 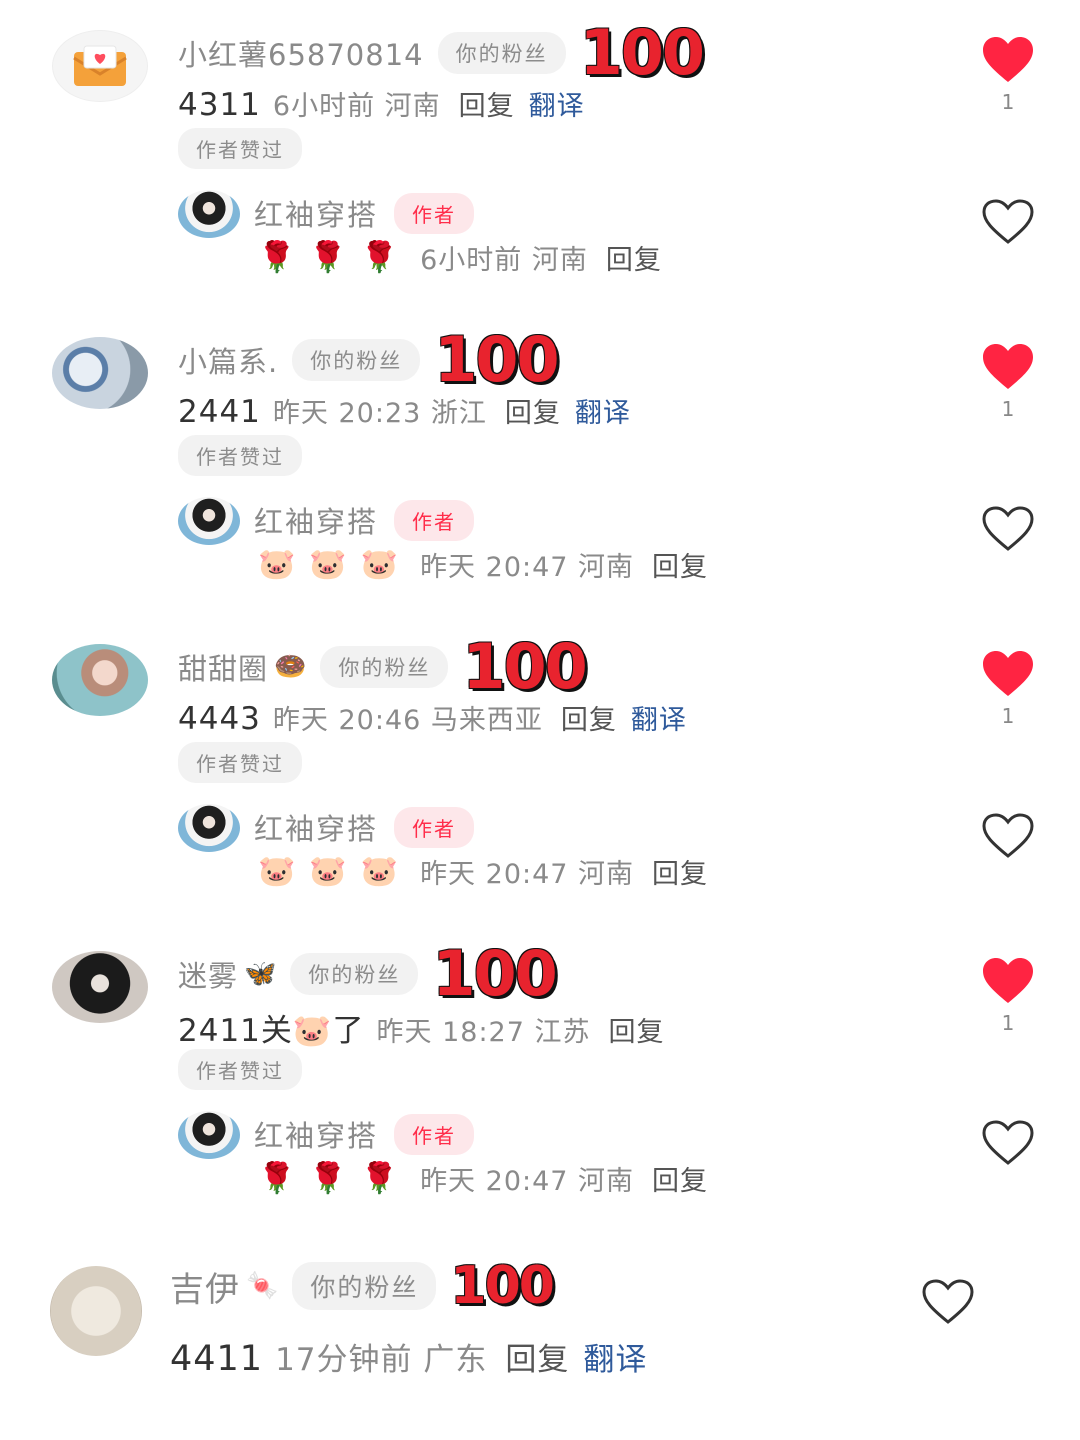 I want to click on comment-meta: 2441 昨天 20:23 浙江 回复 翻译, so click(x=404, y=410).